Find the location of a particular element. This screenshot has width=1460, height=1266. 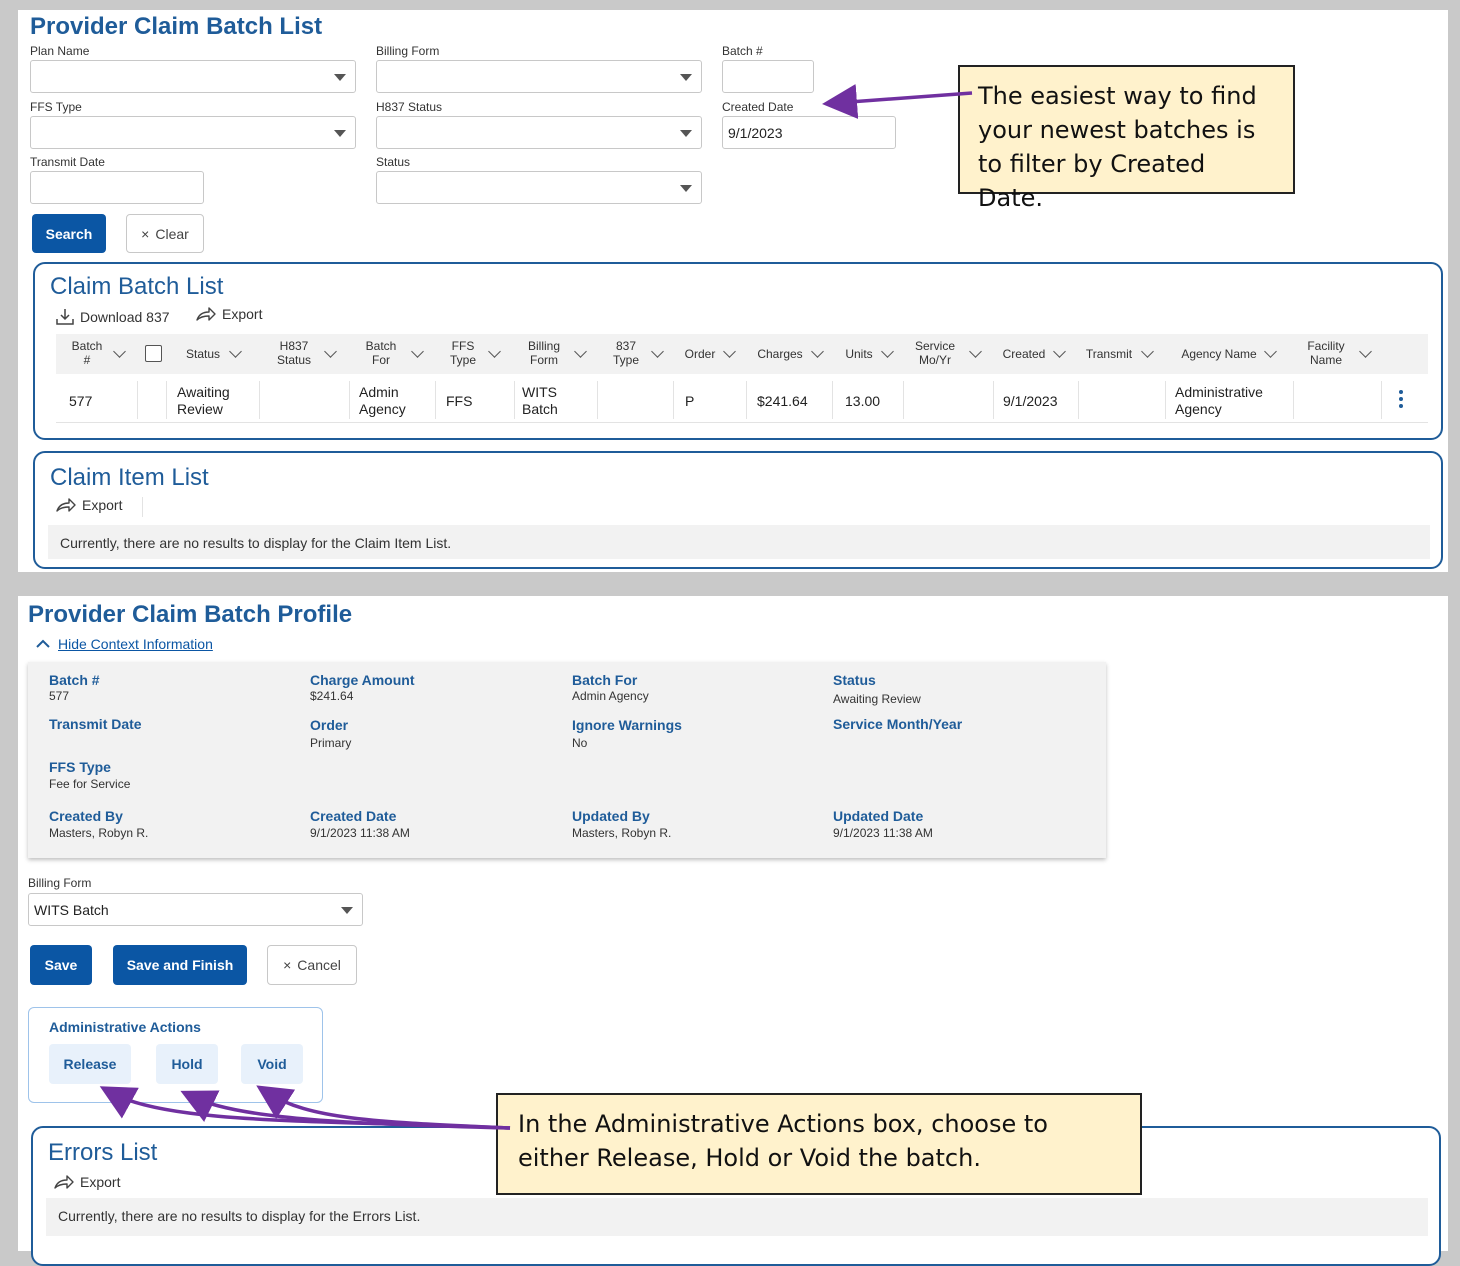

arrow-to-hold is located at coordinates (345, 1110).